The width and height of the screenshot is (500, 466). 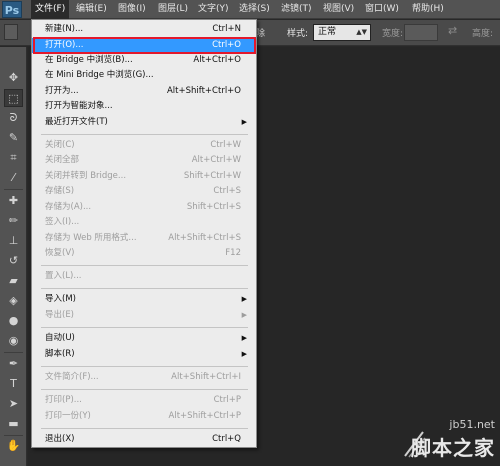 I want to click on tool-preset-picker, so click(x=11, y=32).